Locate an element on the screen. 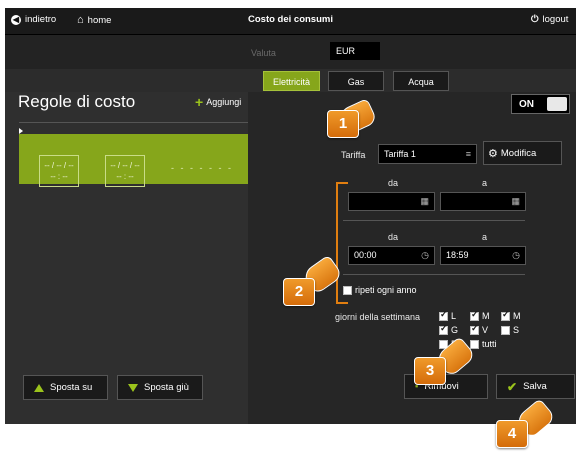 The image size is (581, 457). modify-button: ⚙ Modifica is located at coordinates (522, 153).